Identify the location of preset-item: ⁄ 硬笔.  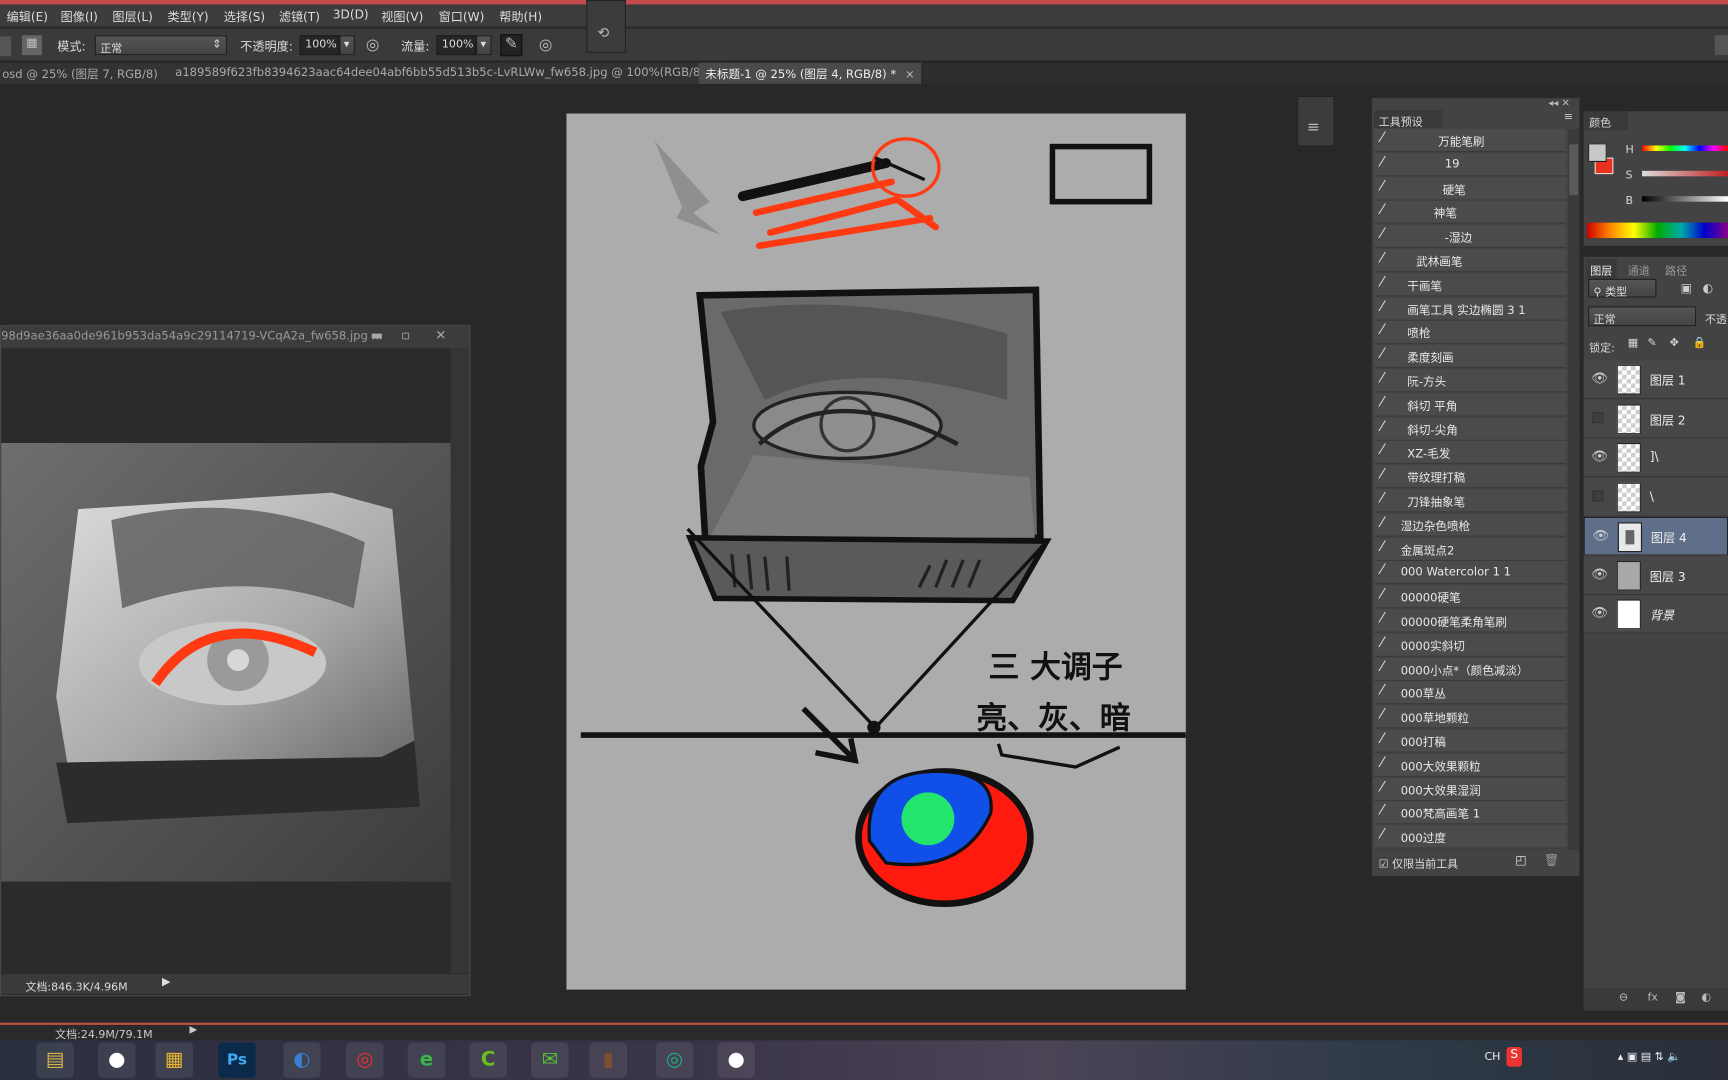
(1470, 188).